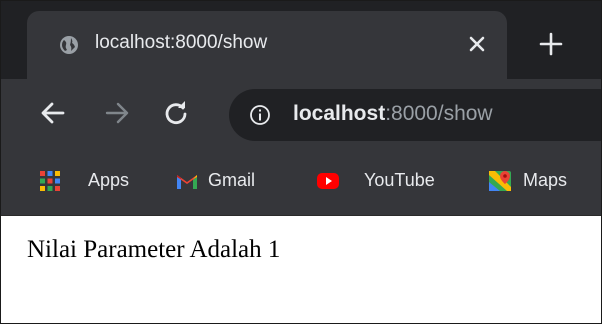 The height and width of the screenshot is (324, 602). I want to click on bookmark-label: YouTube, so click(399, 180).